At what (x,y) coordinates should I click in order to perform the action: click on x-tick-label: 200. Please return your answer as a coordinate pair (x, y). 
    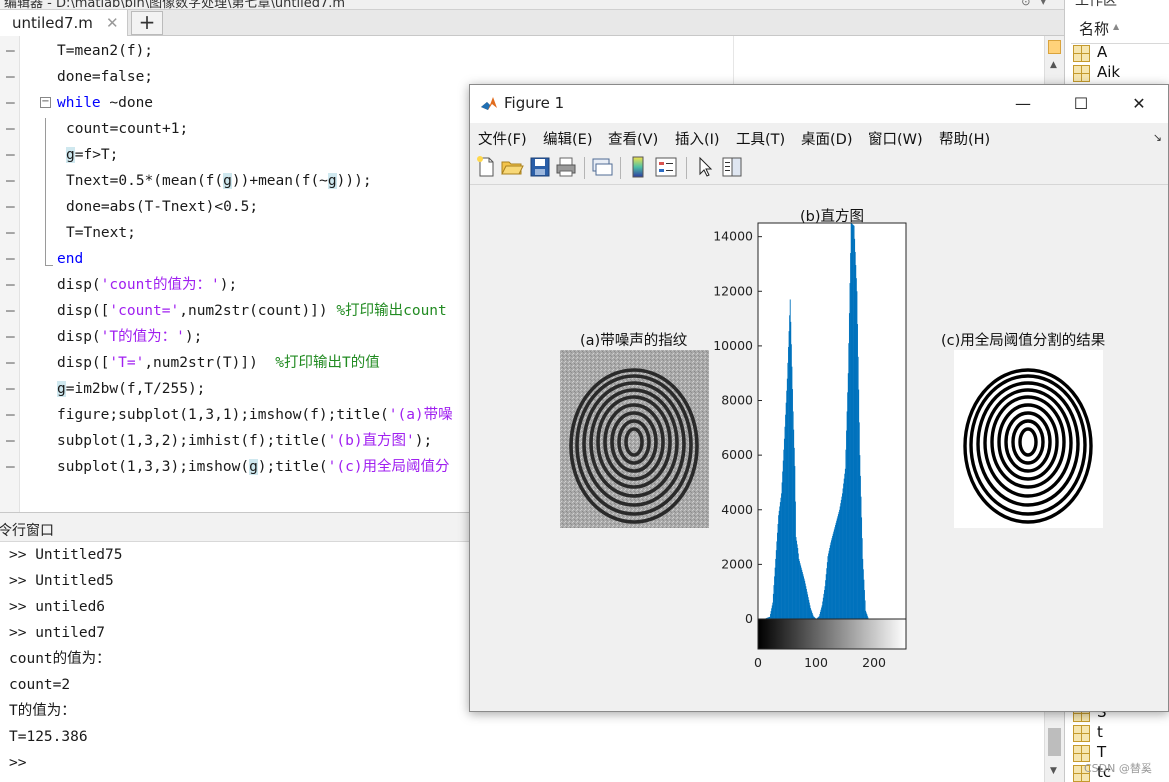
    Looking at the image, I should click on (874, 662).